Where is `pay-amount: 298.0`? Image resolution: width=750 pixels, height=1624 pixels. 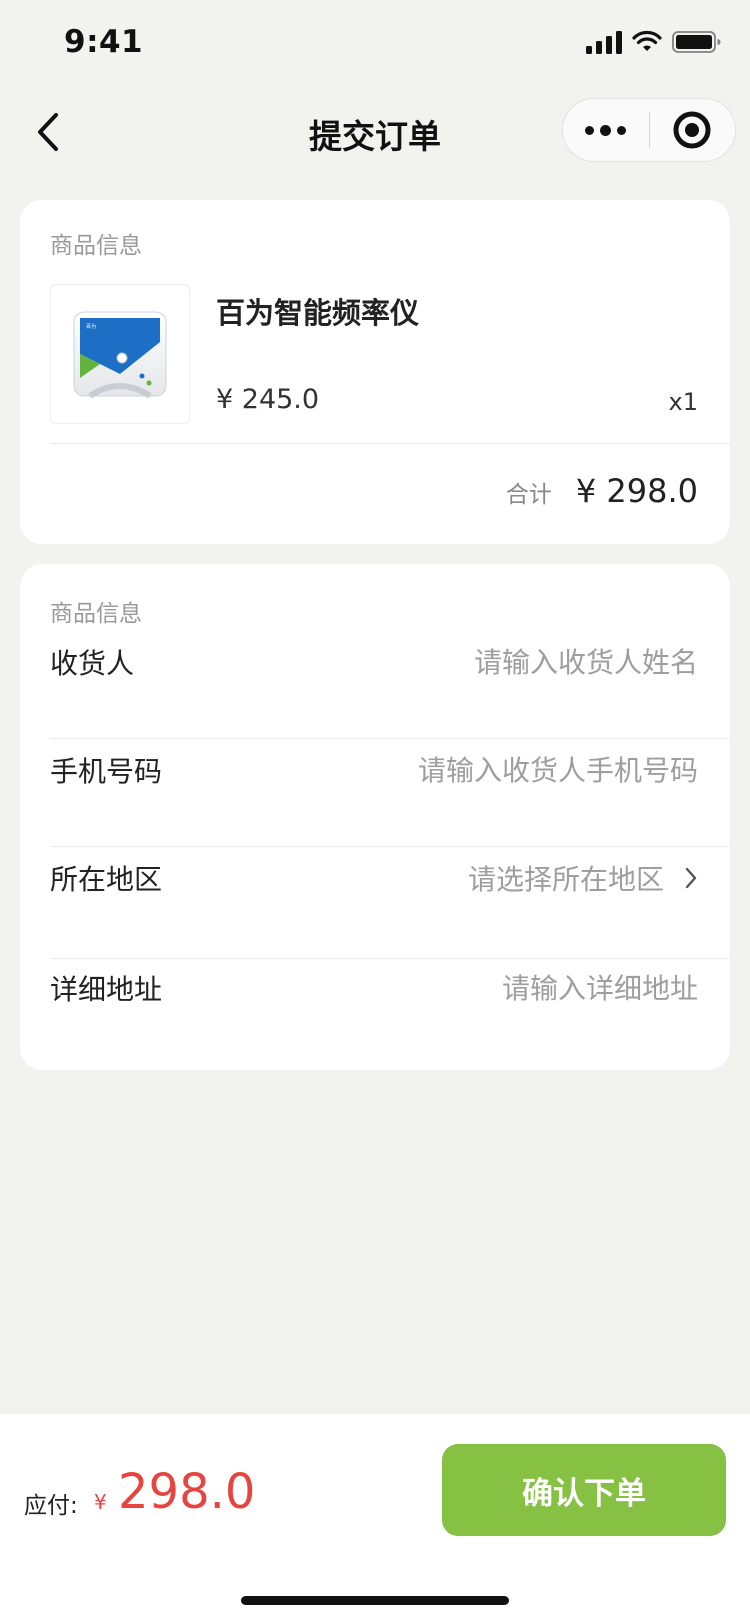
pay-amount: 298.0 is located at coordinates (187, 1492).